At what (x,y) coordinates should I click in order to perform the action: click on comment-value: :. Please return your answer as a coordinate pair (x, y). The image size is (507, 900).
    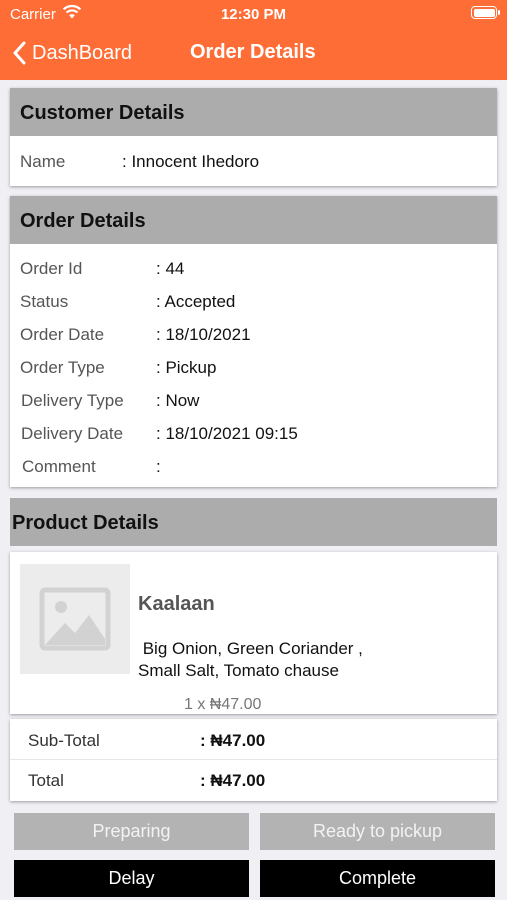
    Looking at the image, I should click on (158, 466).